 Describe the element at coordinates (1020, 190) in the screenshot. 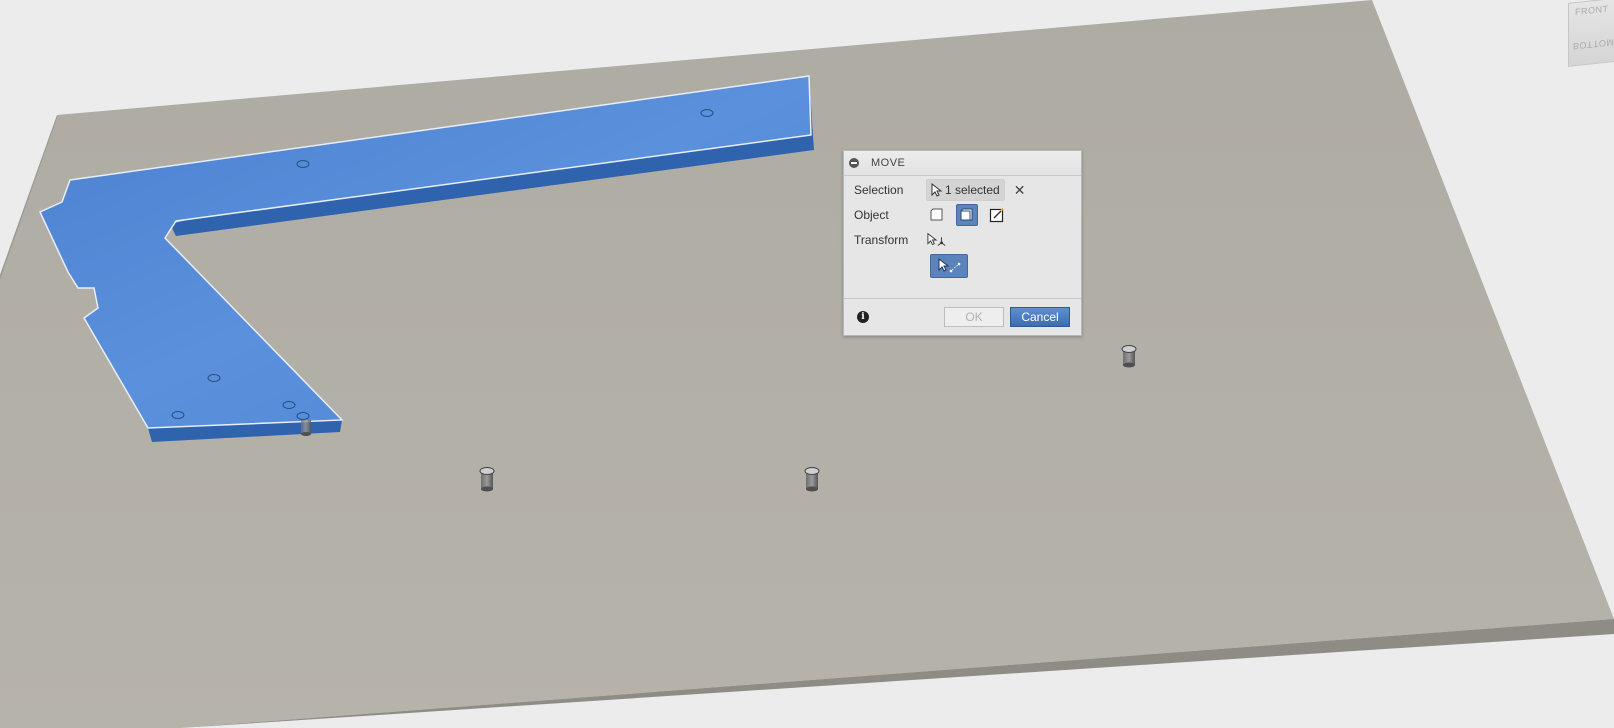

I see `clear-selection-icon: ✕` at that location.